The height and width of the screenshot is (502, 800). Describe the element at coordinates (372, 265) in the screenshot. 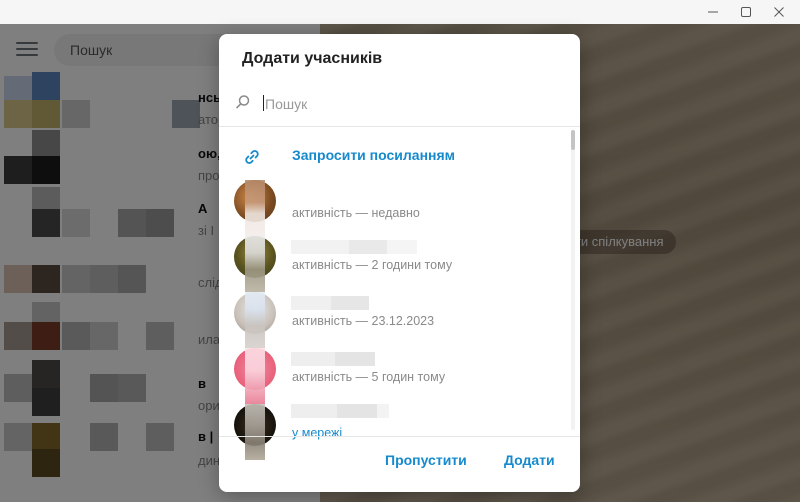

I see `member-status: активність — 2 години тому` at that location.